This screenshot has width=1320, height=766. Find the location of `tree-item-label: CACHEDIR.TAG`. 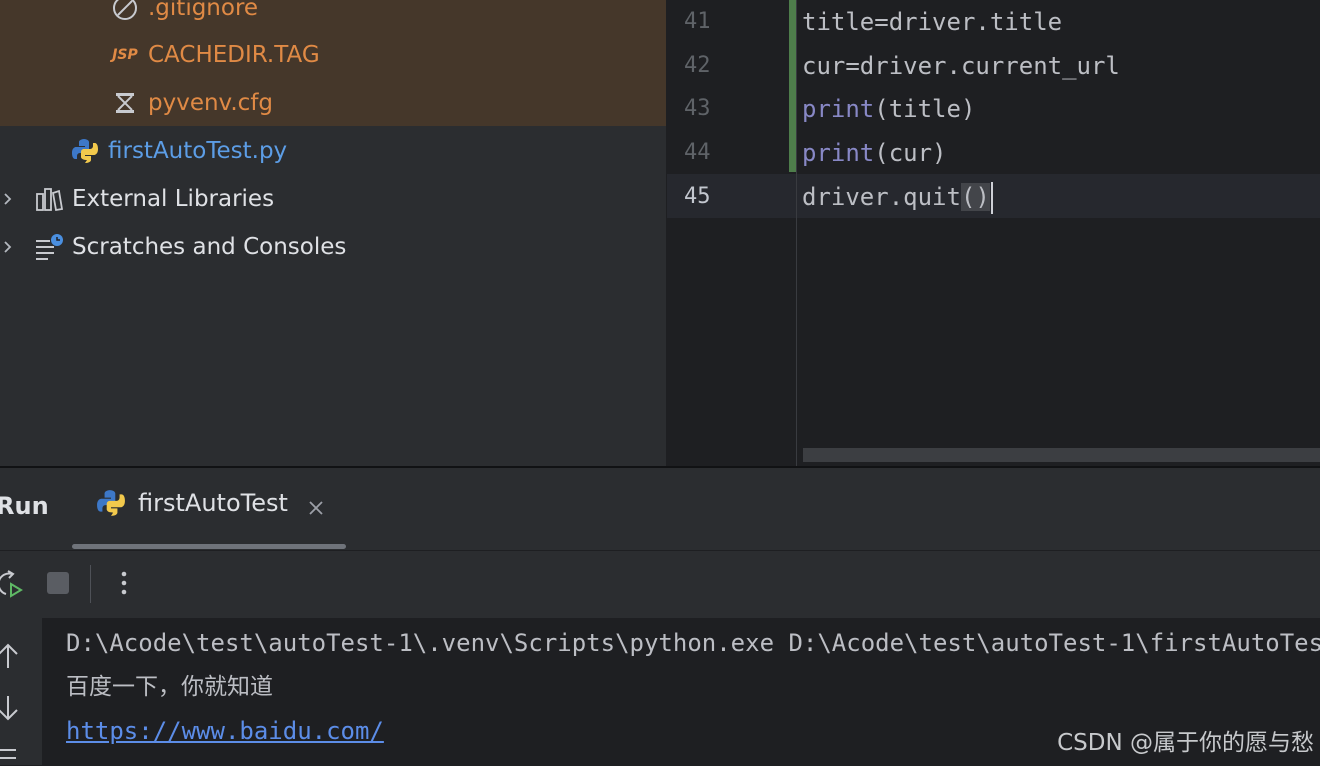

tree-item-label: CACHEDIR.TAG is located at coordinates (234, 55).